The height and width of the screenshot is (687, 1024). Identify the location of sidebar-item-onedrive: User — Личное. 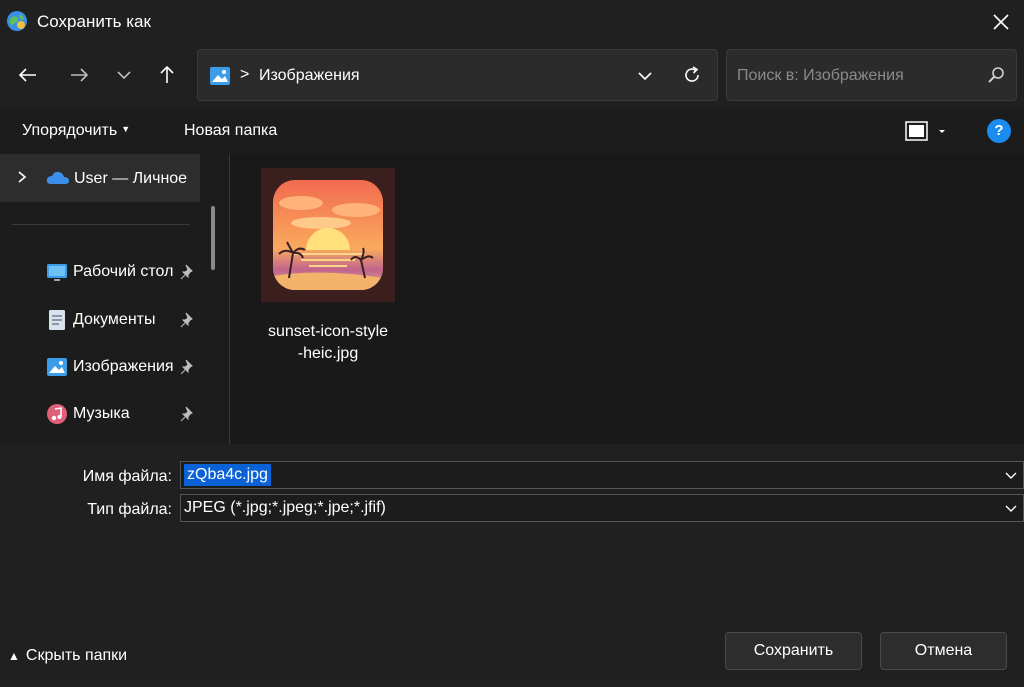
(100, 178).